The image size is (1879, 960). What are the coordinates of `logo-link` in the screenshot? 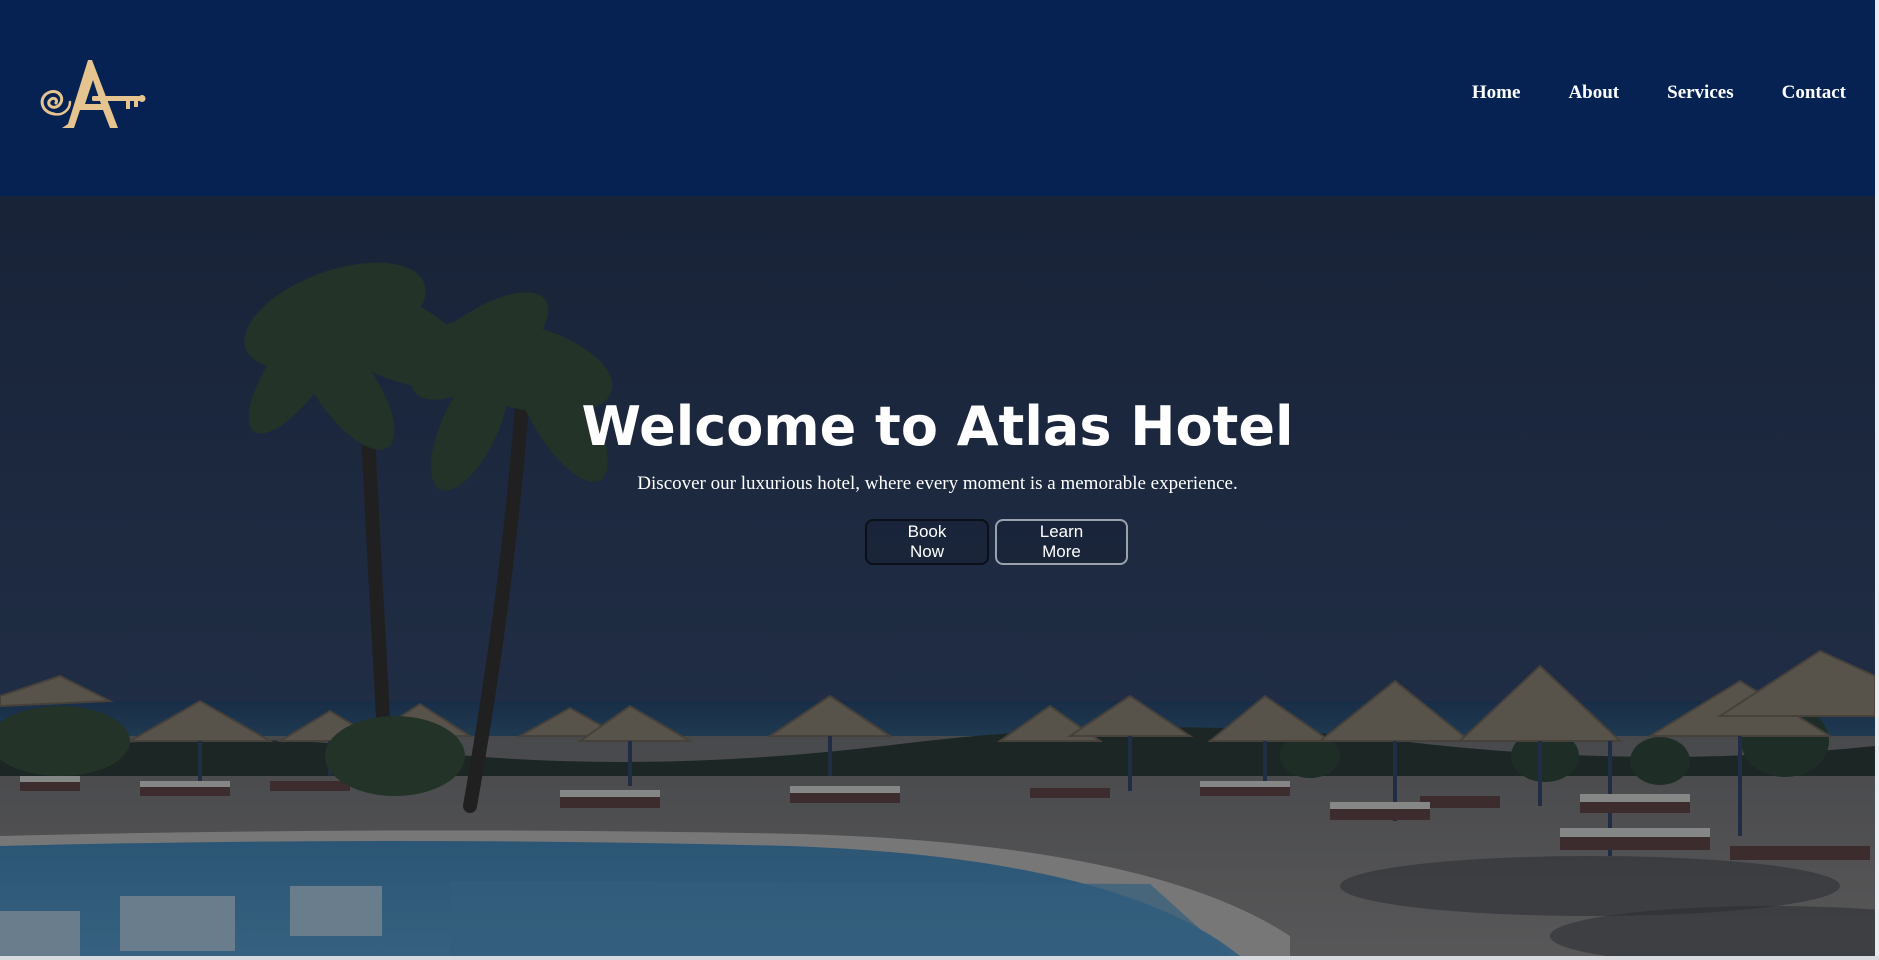 It's located at (91, 96).